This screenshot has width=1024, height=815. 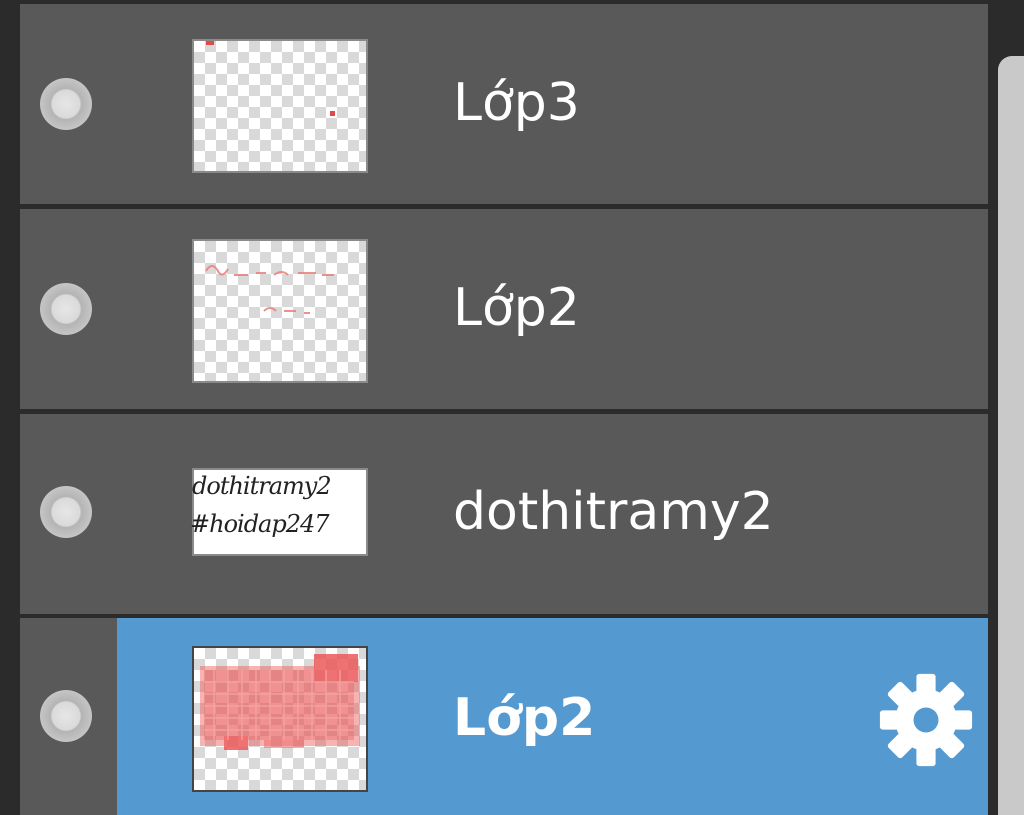 I want to click on thumbnail-text-line: #hoidap247, so click(x=260, y=524).